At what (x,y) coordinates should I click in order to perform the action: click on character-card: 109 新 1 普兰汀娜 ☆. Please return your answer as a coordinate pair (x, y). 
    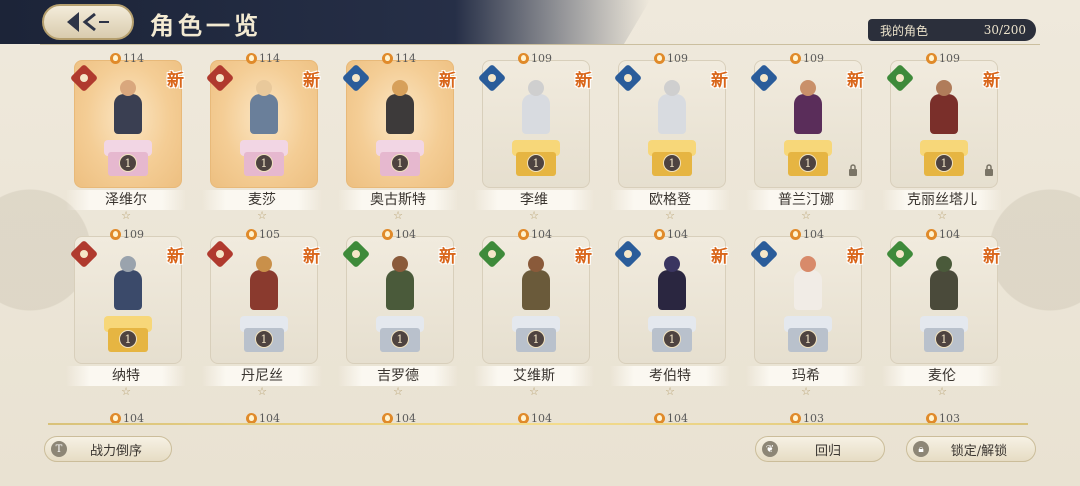
    Looking at the image, I should click on (806, 137).